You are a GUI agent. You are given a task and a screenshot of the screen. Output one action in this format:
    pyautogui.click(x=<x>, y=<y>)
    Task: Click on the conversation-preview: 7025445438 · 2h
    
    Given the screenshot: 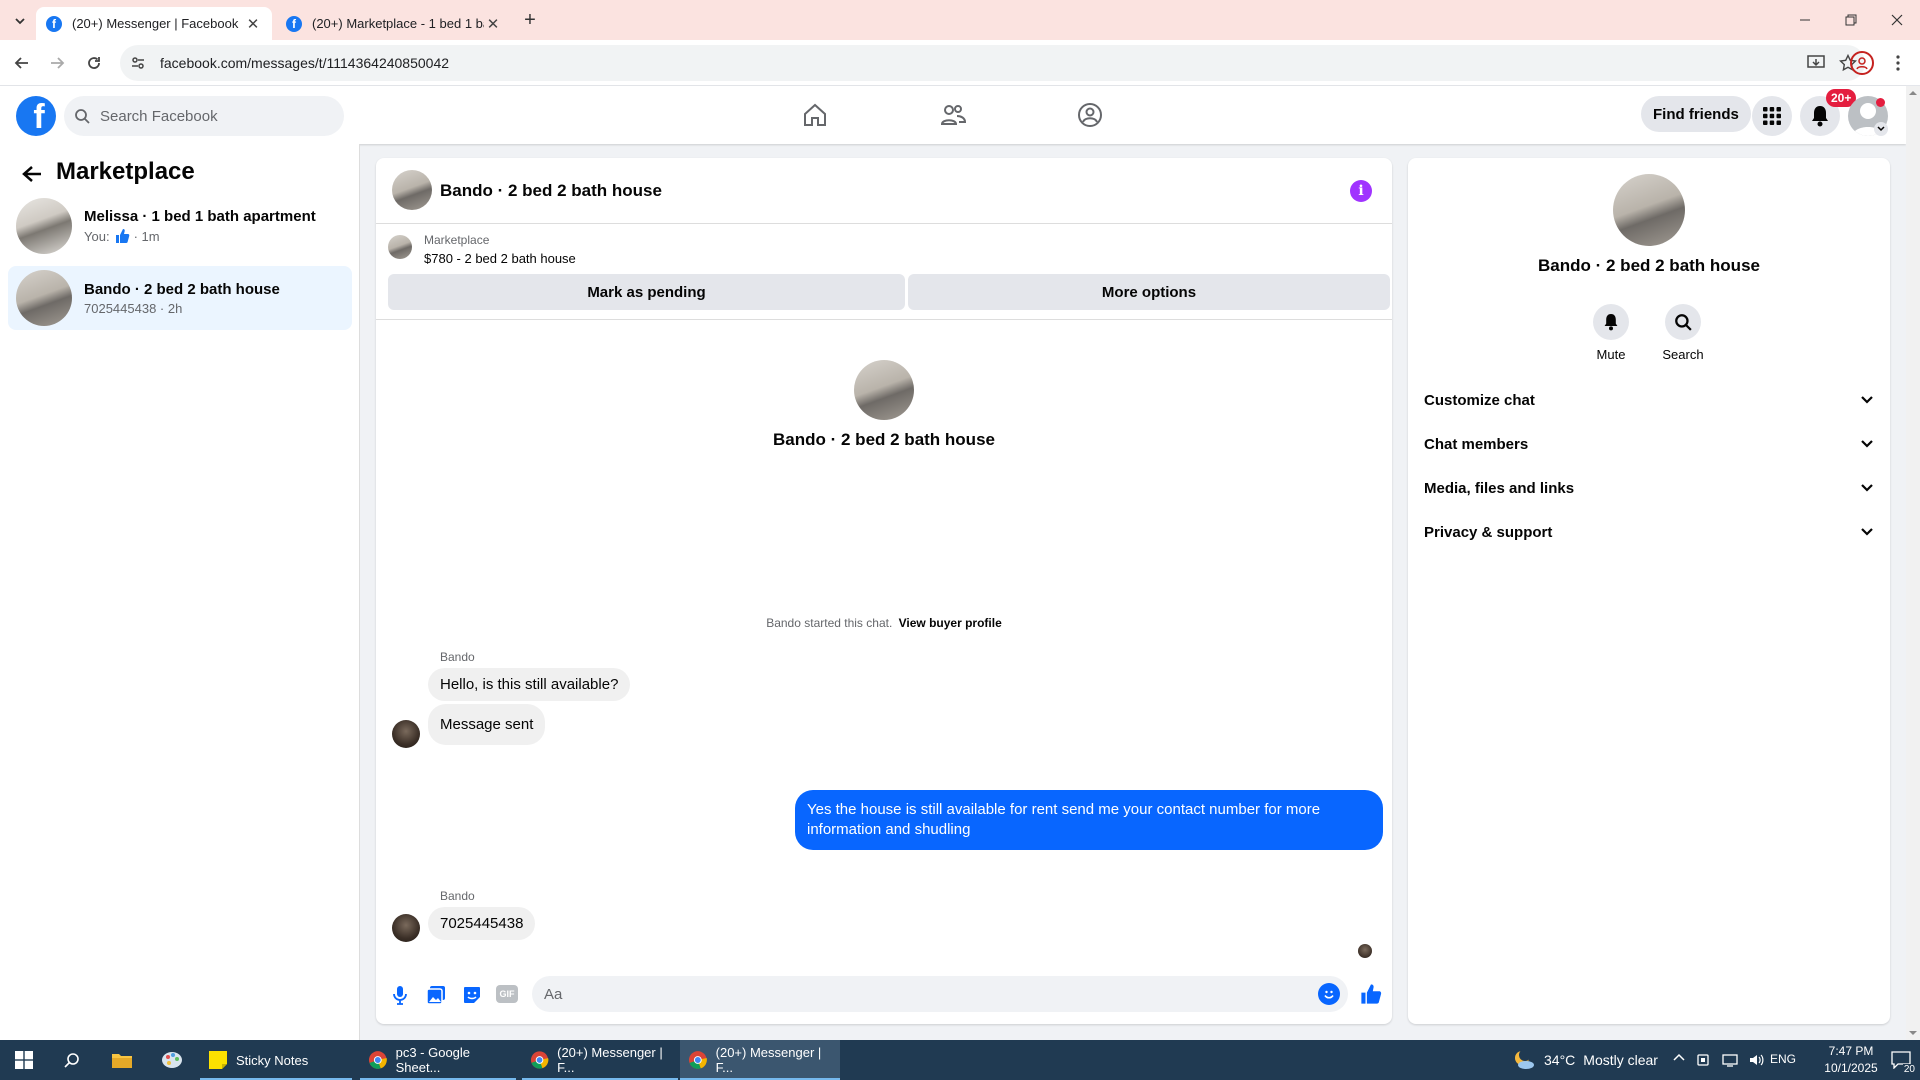 What is the action you would take?
    pyautogui.click(x=133, y=308)
    